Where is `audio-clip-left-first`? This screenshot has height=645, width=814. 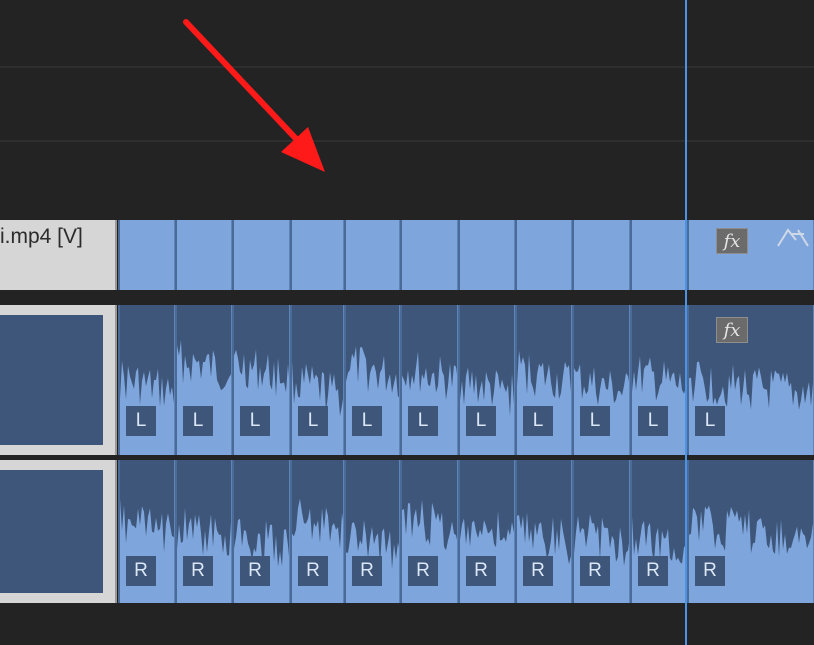 audio-clip-left-first is located at coordinates (58, 380).